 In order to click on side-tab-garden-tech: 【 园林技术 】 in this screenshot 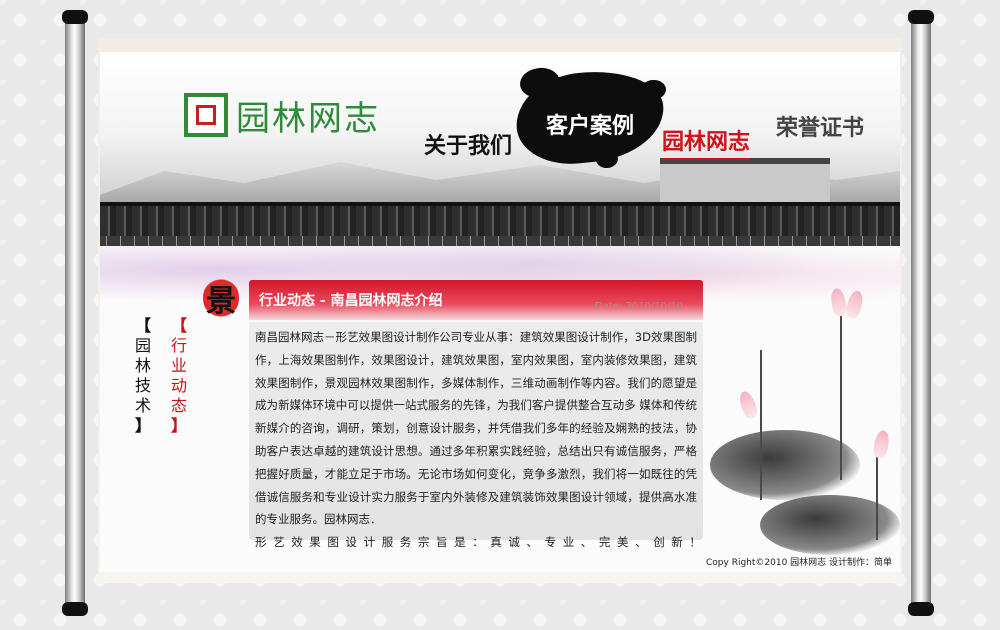, I will do `click(143, 376)`.